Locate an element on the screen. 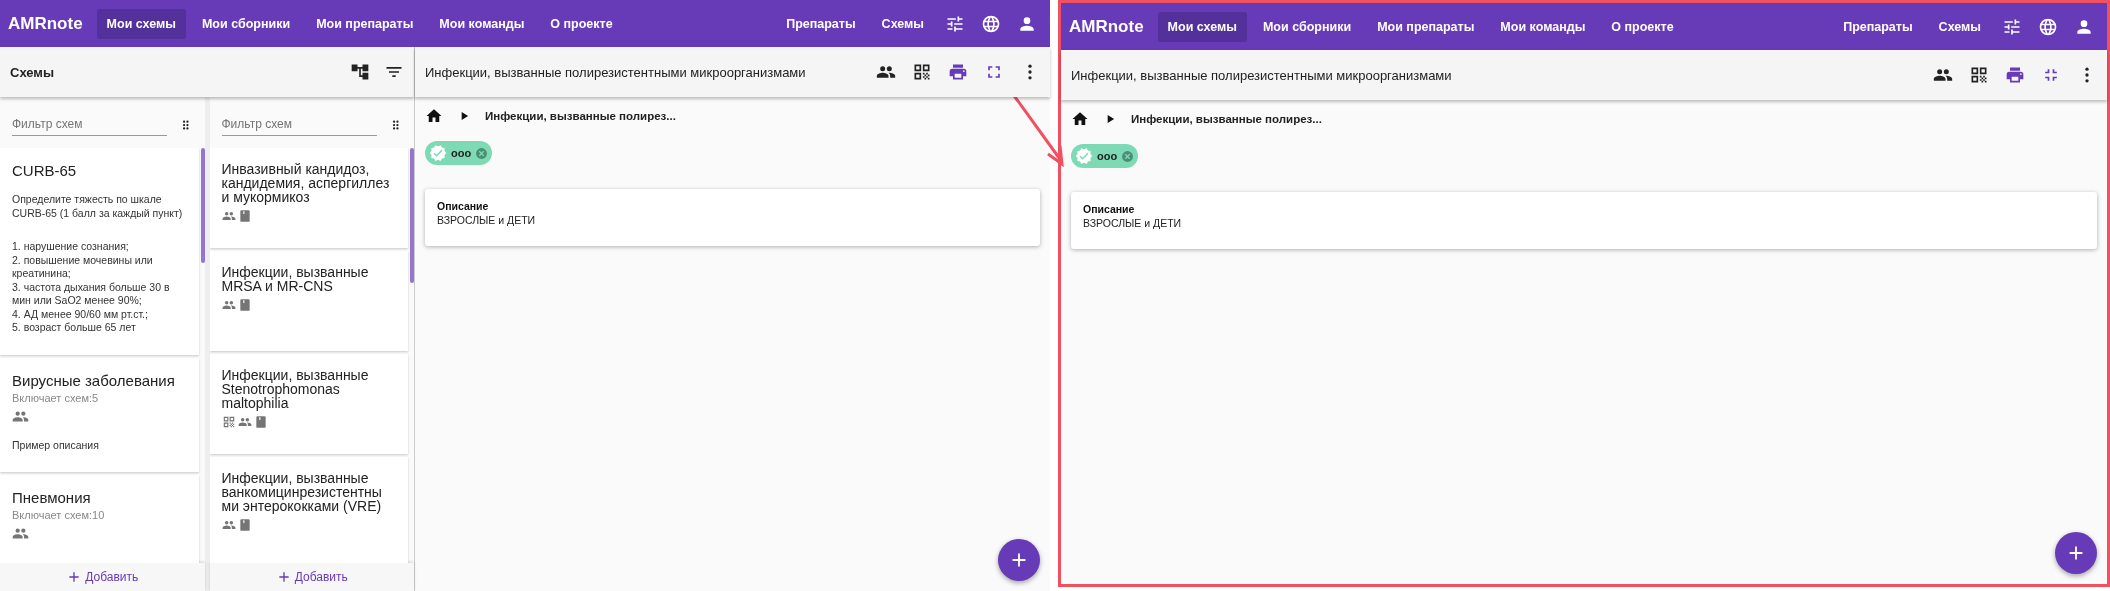 The image size is (2110, 591). card-title: Инвазивный кандидоз, кандидемия, аспергиллез и мукормикоз is located at coordinates (306, 183).